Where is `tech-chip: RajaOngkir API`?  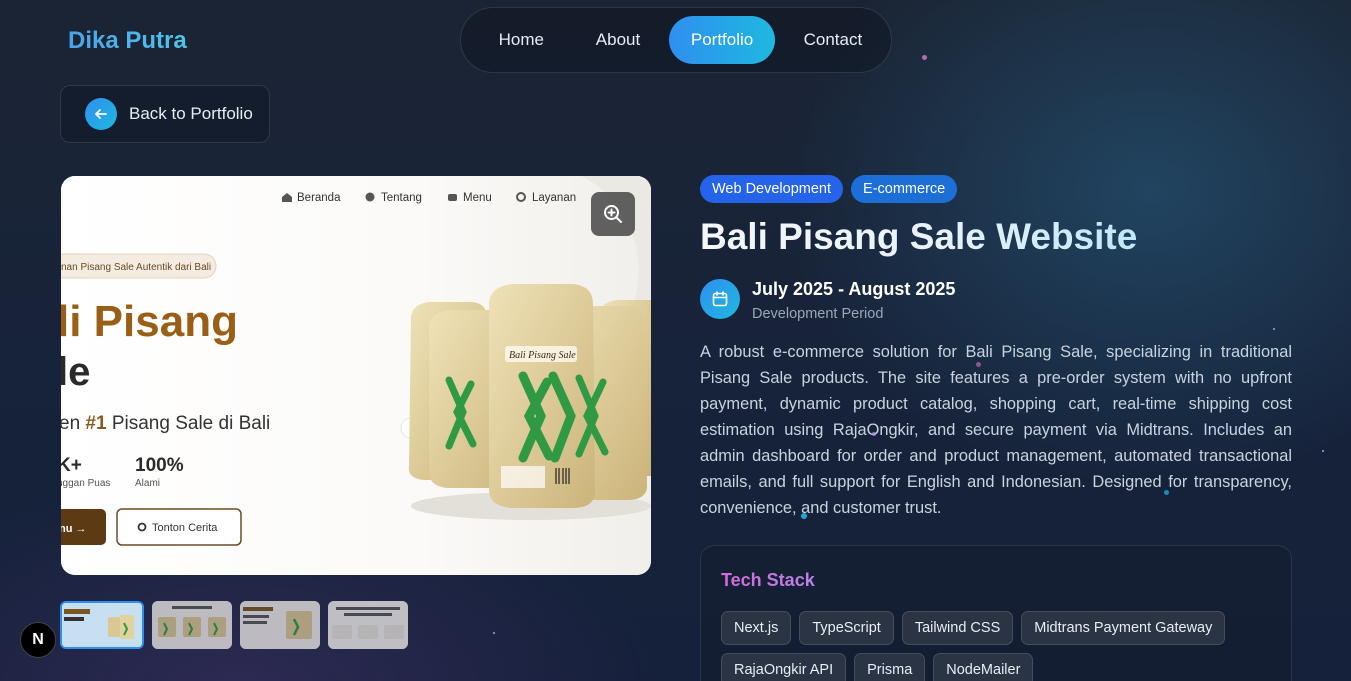
tech-chip: RajaOngkir API is located at coordinates (784, 667).